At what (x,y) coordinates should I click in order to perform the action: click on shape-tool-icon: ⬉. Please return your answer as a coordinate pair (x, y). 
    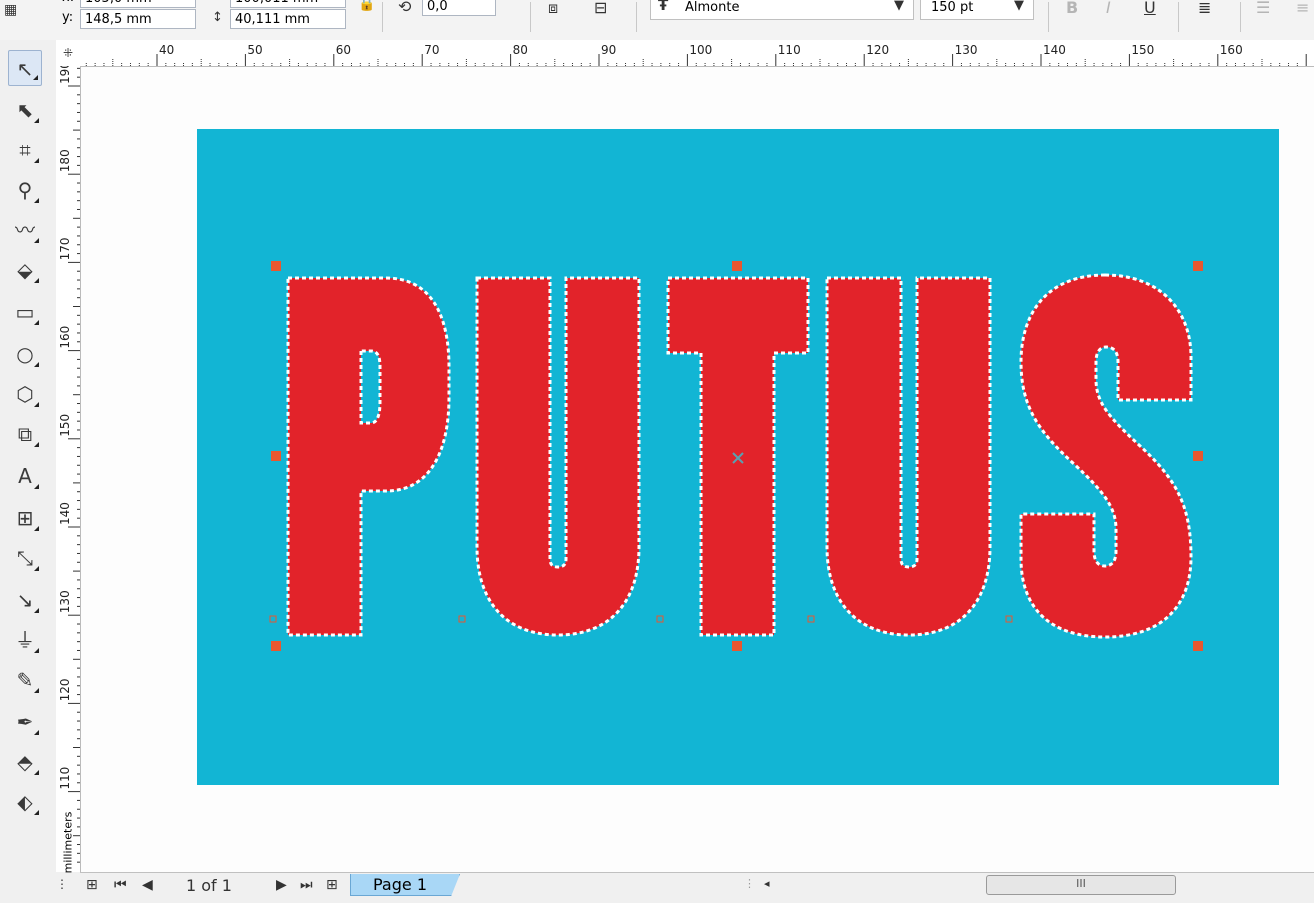
    Looking at the image, I should click on (25, 110).